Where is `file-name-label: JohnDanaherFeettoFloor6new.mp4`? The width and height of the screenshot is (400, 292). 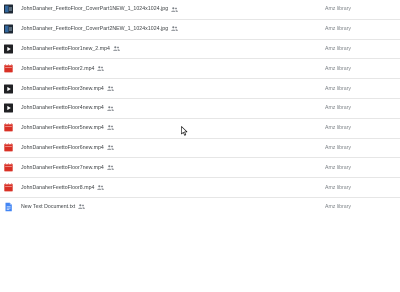 file-name-label: JohnDanaherFeettoFloor6new.mp4 is located at coordinates (62, 147).